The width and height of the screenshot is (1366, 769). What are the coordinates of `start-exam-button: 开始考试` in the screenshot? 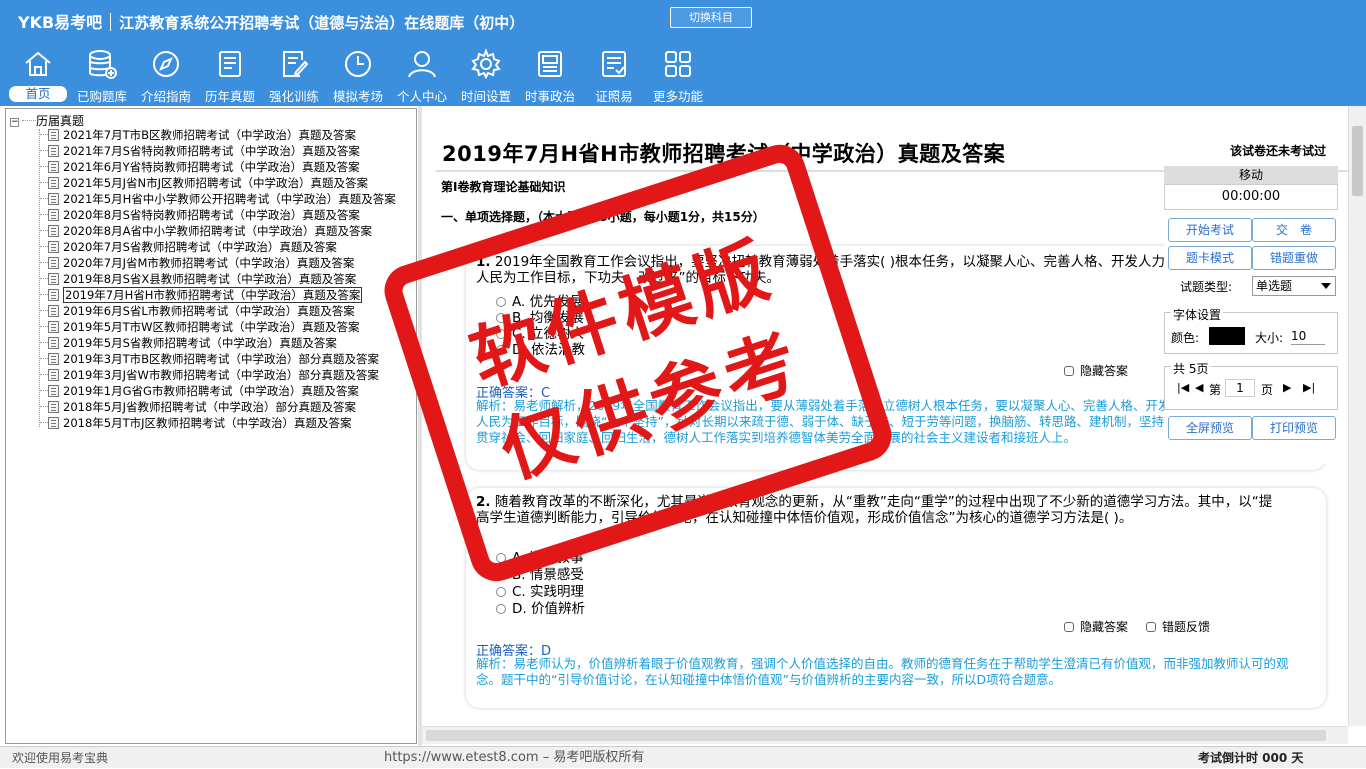 It's located at (1210, 230).